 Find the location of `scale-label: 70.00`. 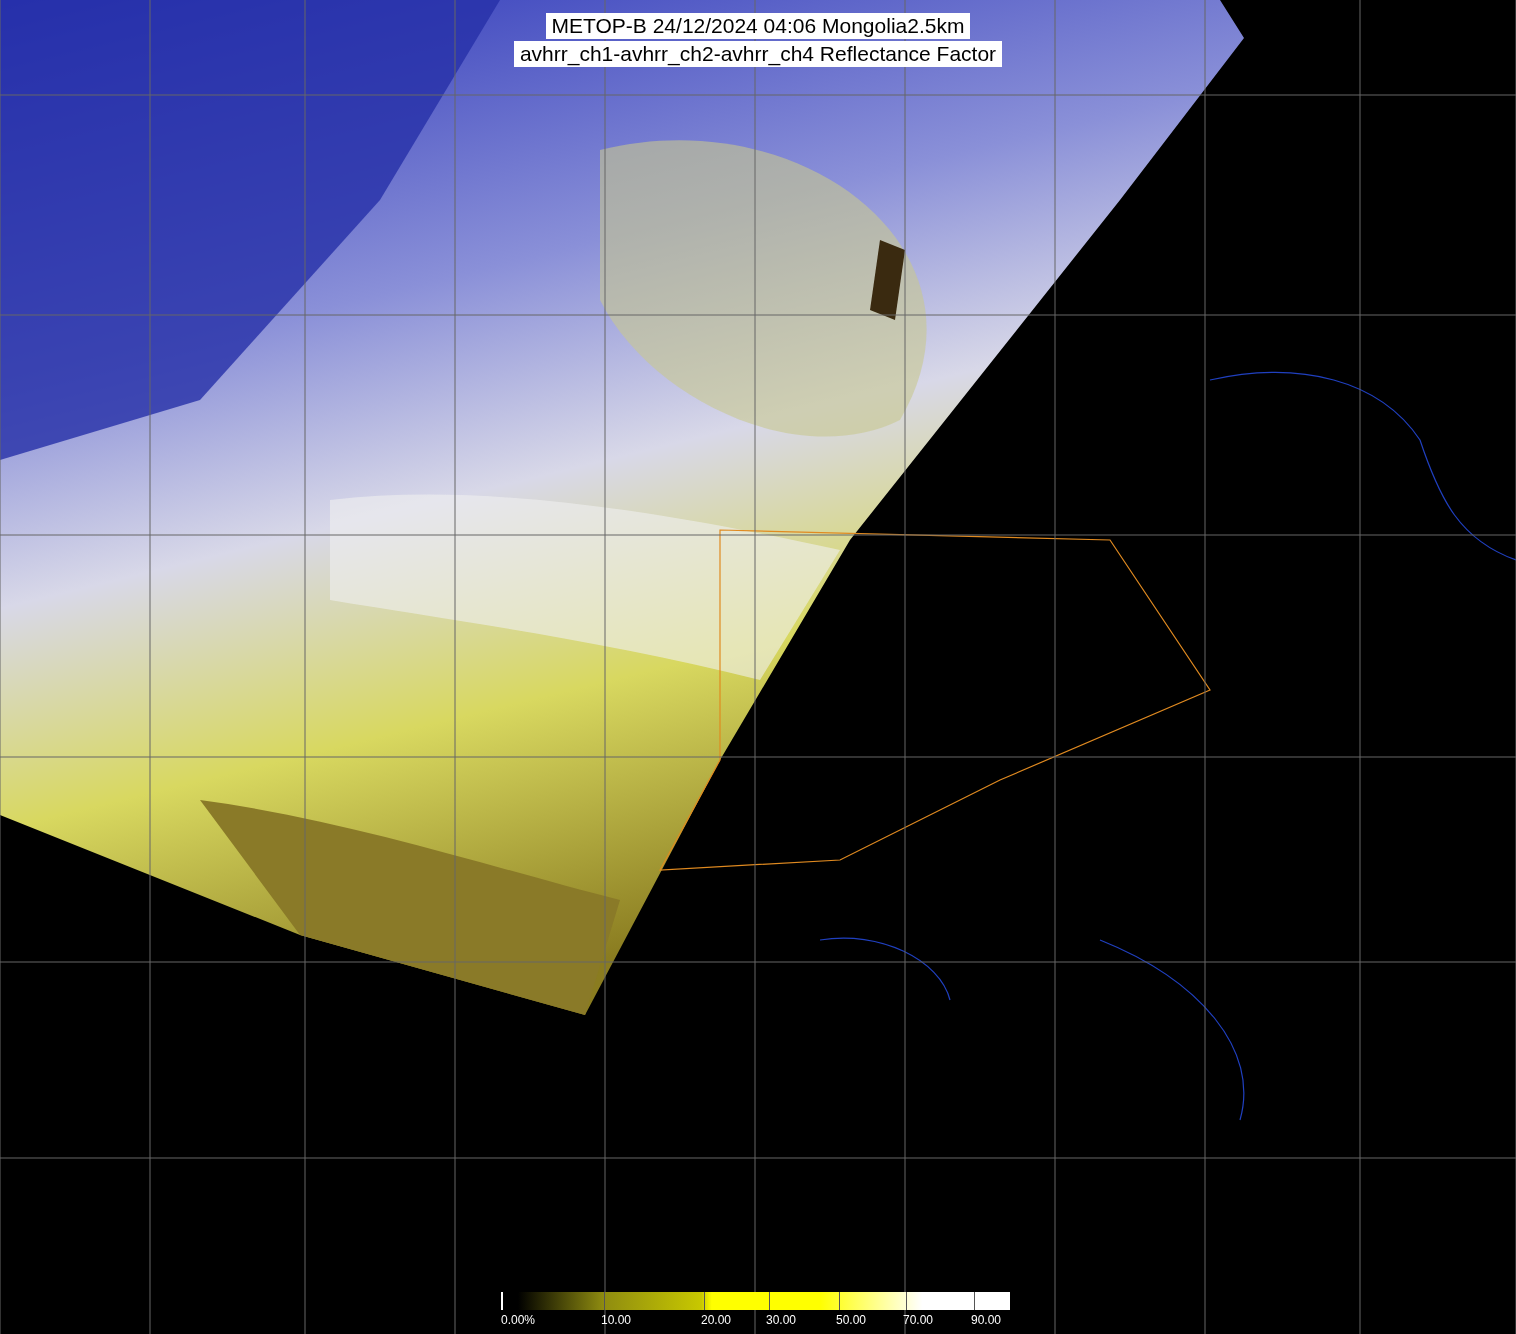

scale-label: 70.00 is located at coordinates (918, 1320).